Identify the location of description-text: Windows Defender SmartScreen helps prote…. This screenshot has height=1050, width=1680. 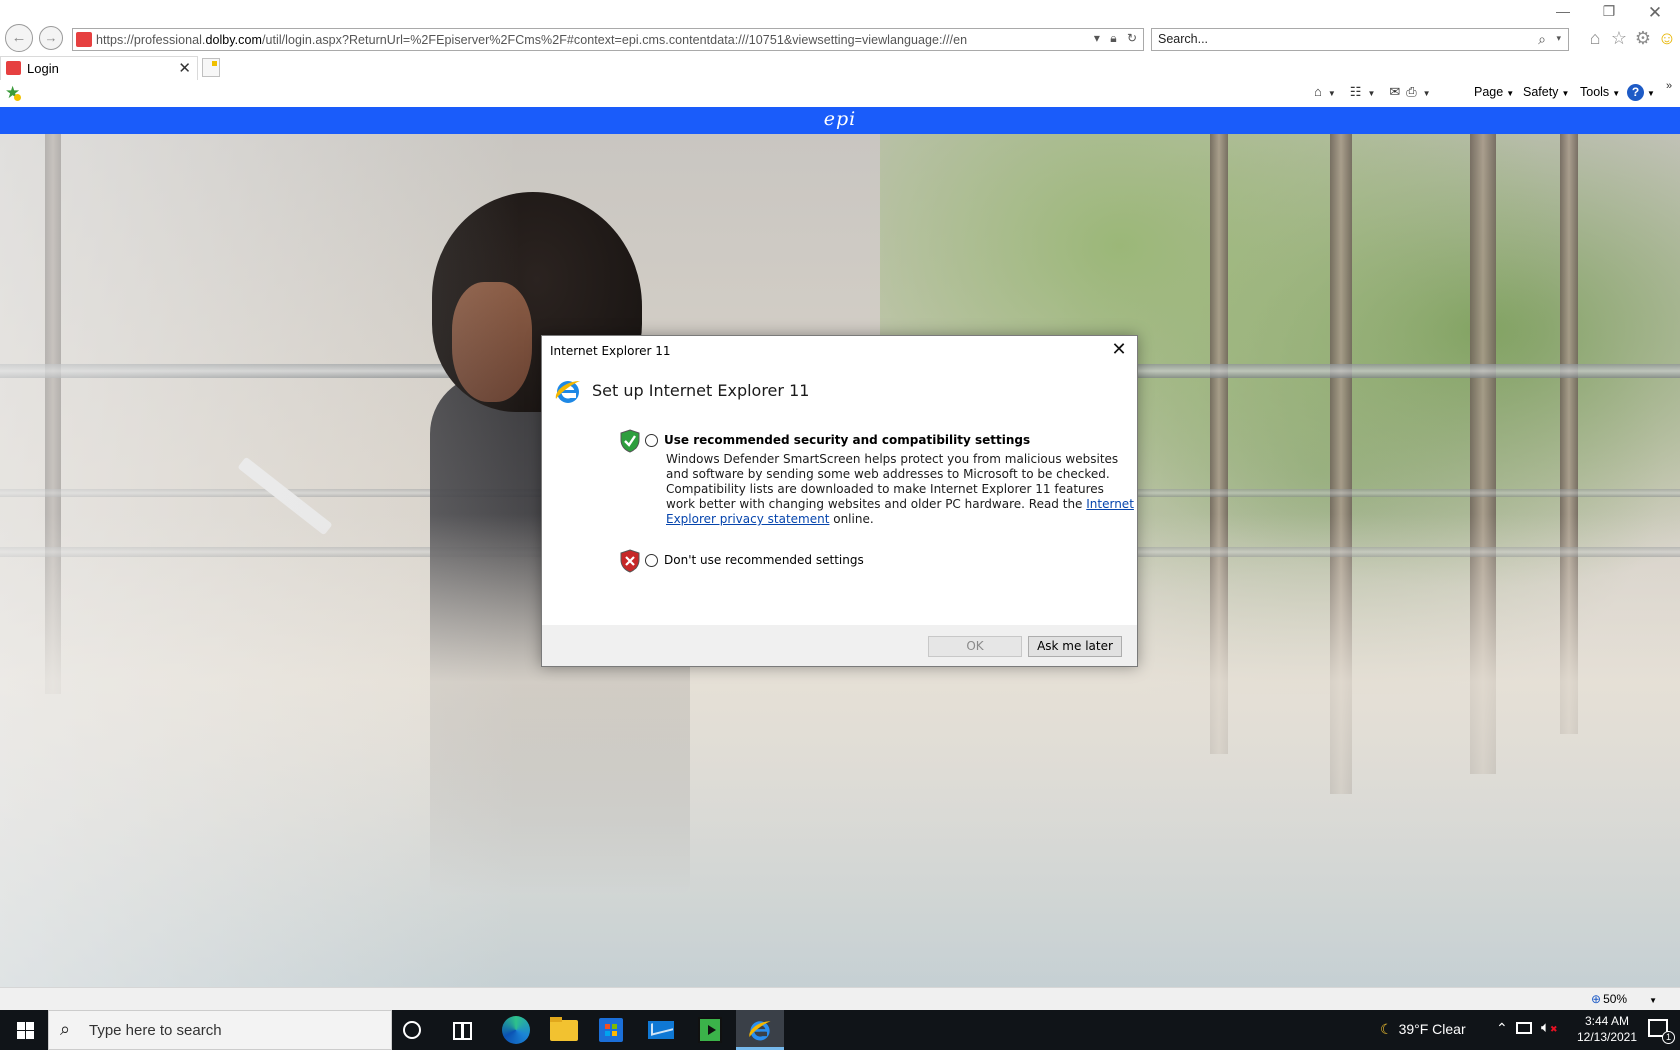
(892, 481).